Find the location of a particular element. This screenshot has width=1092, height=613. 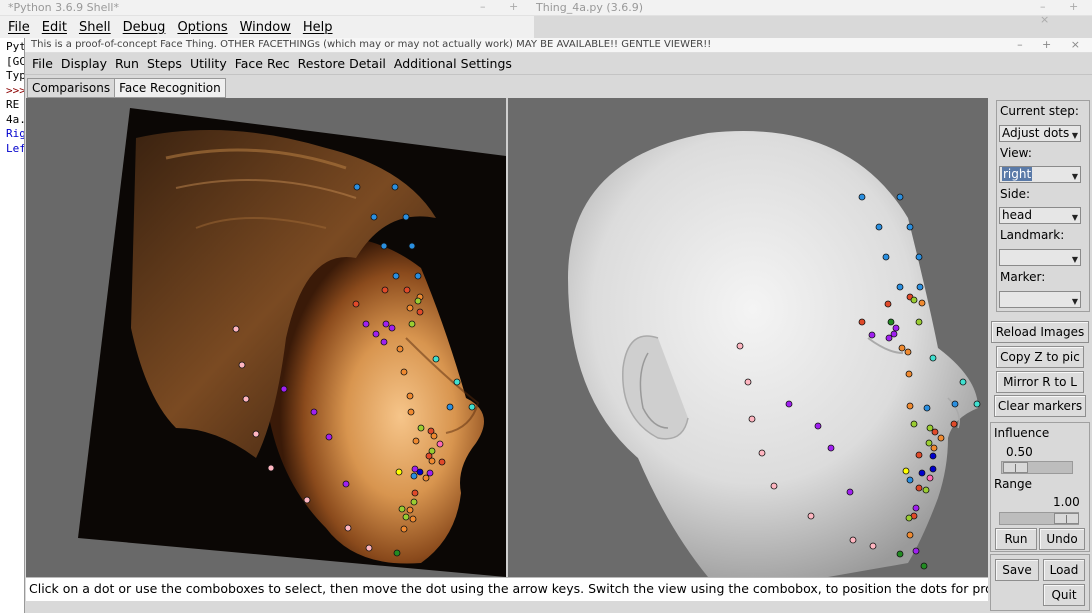

side-combobox: head ▼ is located at coordinates (1040, 215).